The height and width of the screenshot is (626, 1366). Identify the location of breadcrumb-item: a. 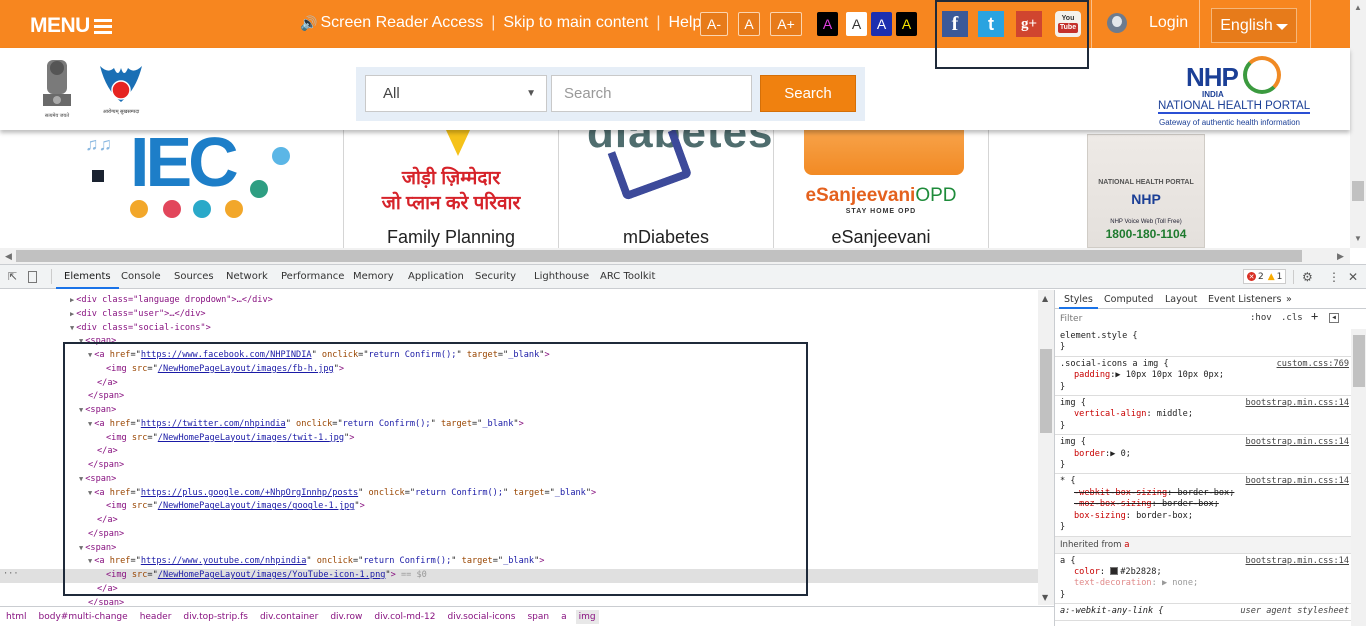
(564, 617).